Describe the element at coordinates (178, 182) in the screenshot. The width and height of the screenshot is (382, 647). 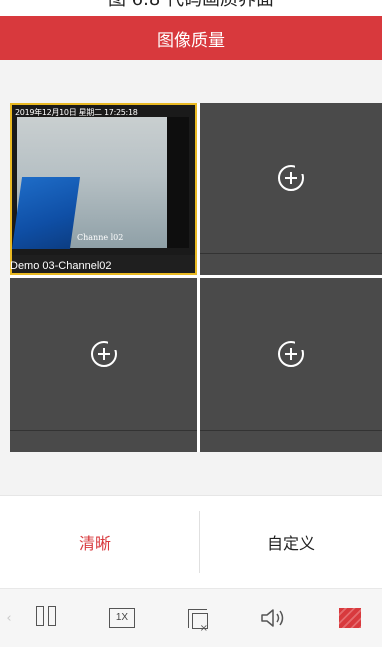
I see `video-dark-edge` at that location.